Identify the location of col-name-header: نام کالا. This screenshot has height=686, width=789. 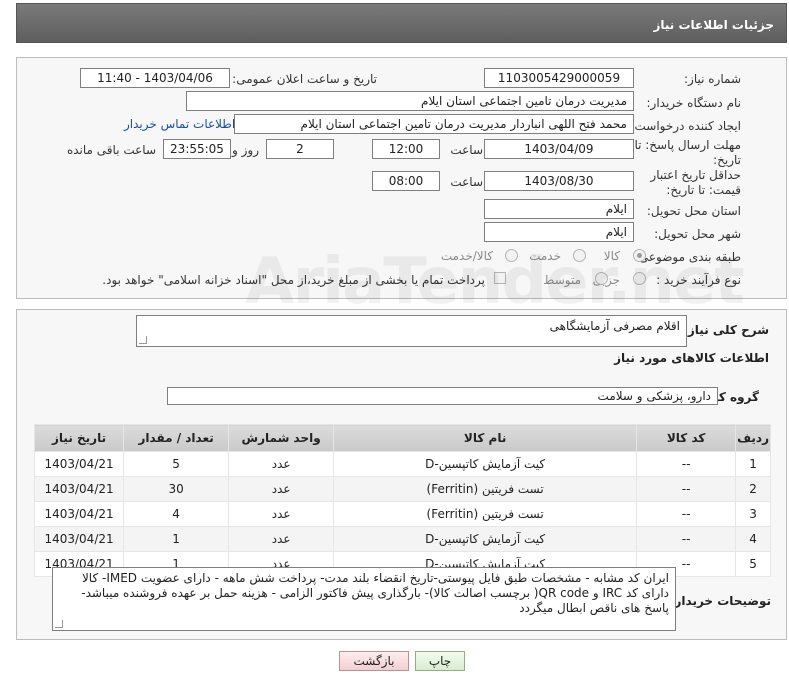
(485, 438).